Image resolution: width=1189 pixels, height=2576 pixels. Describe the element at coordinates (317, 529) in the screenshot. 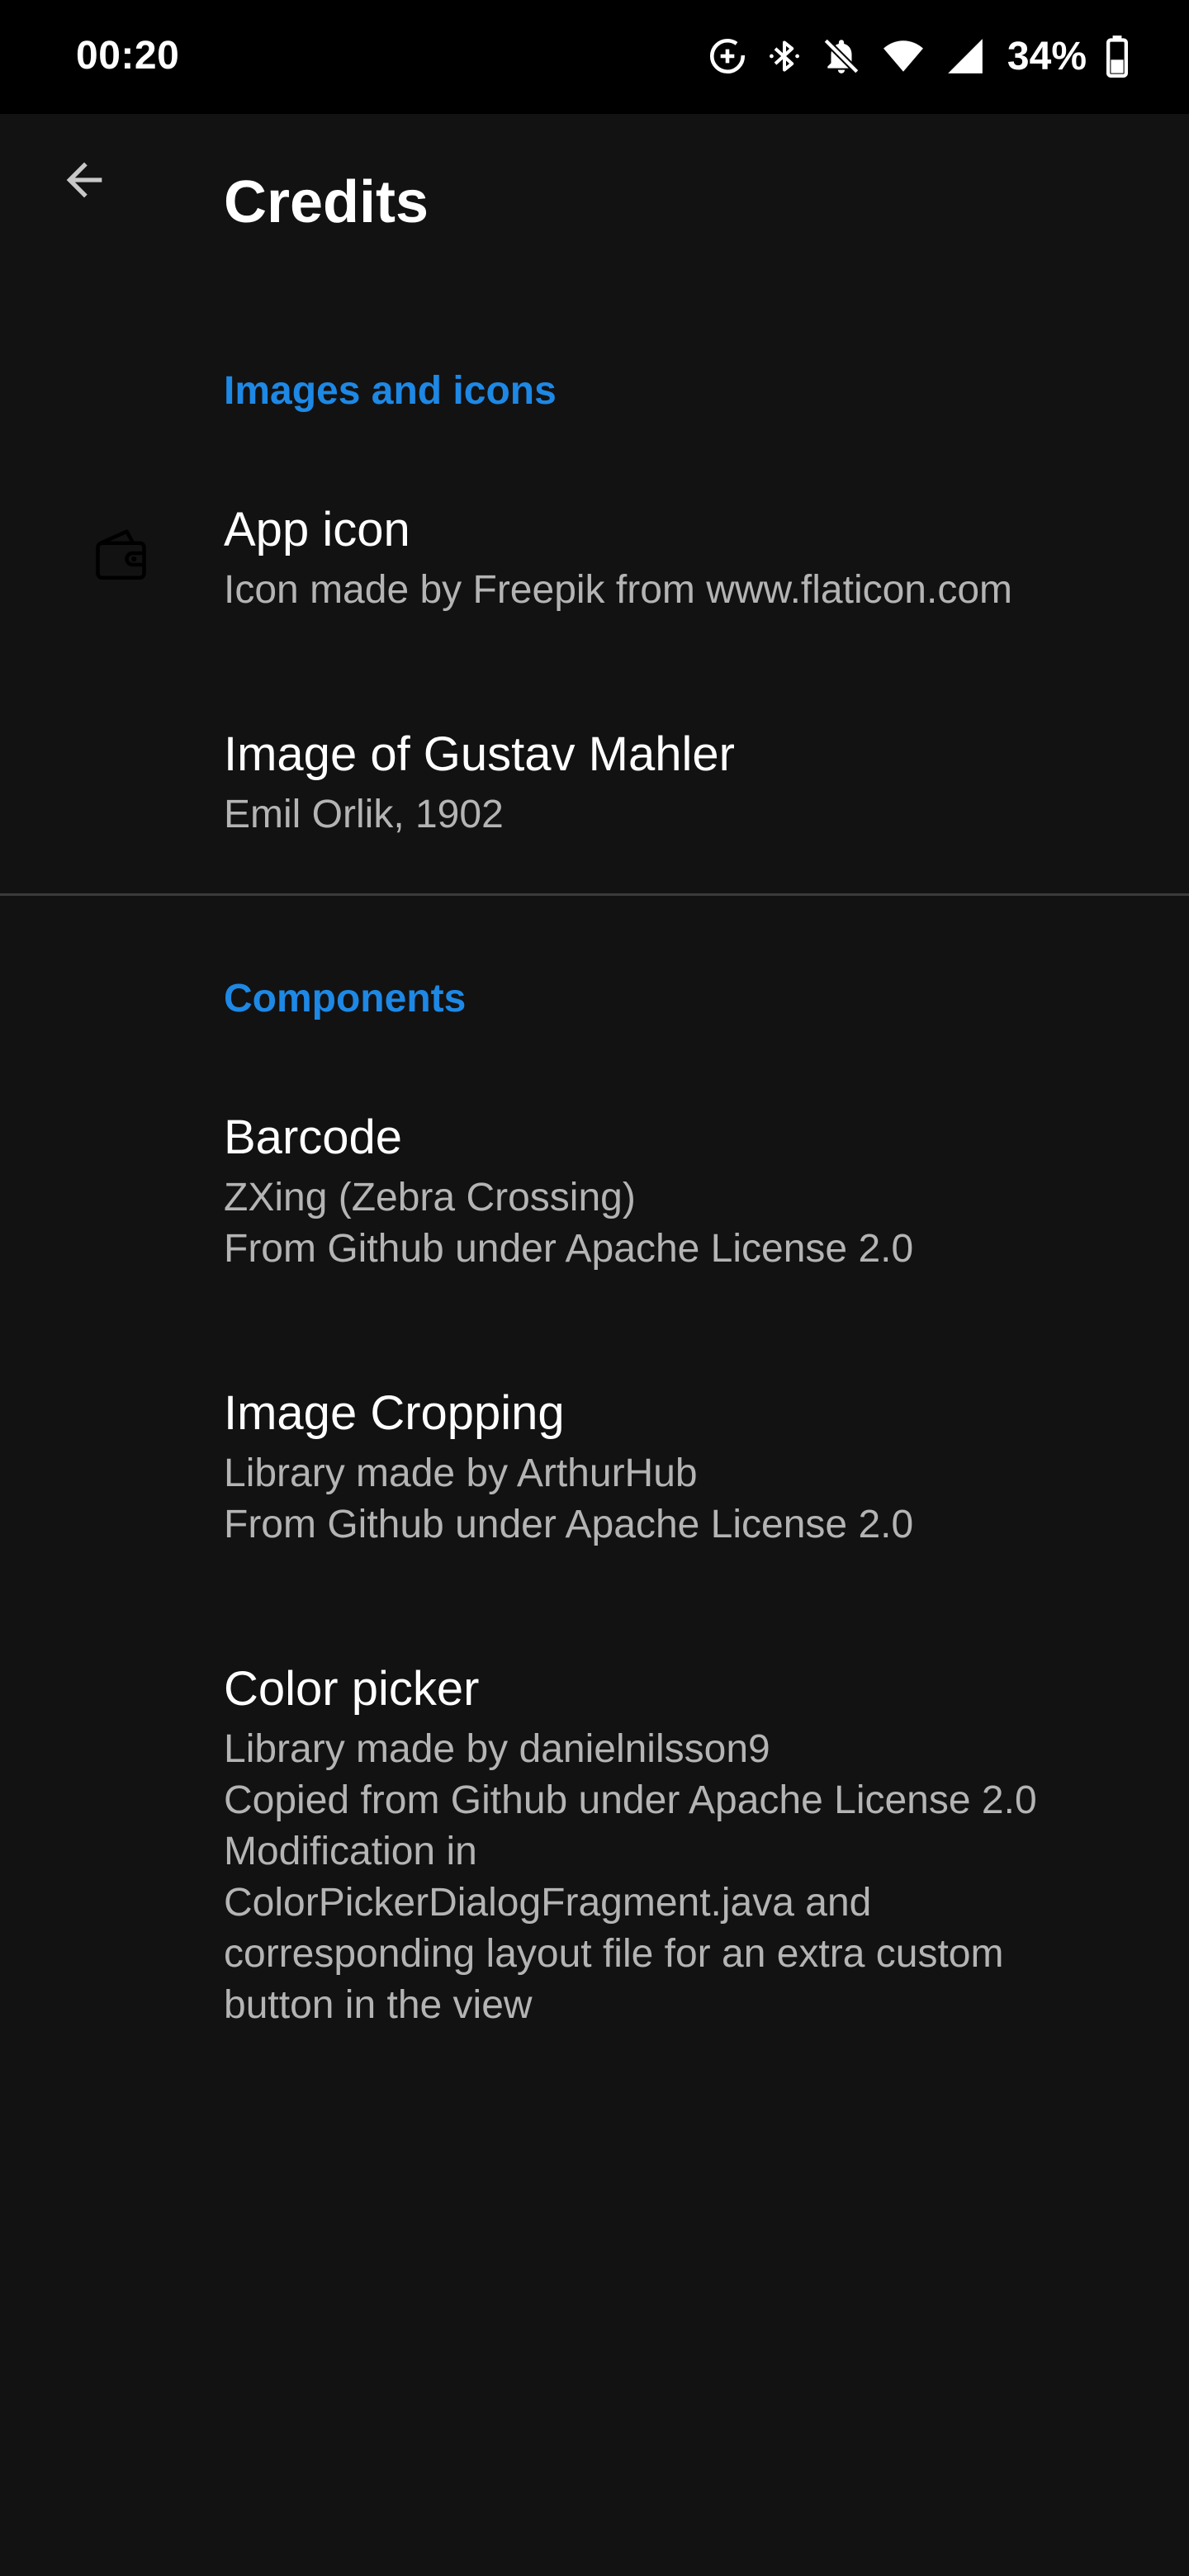

I see `credit-title: App icon` at that location.